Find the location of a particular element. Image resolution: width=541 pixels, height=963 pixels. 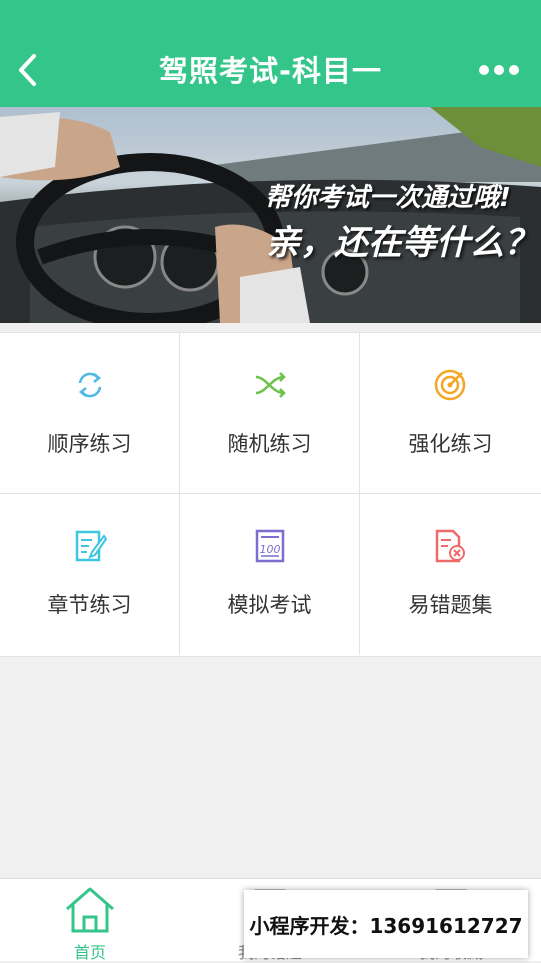

more-dots-icon is located at coordinates (484, 70).